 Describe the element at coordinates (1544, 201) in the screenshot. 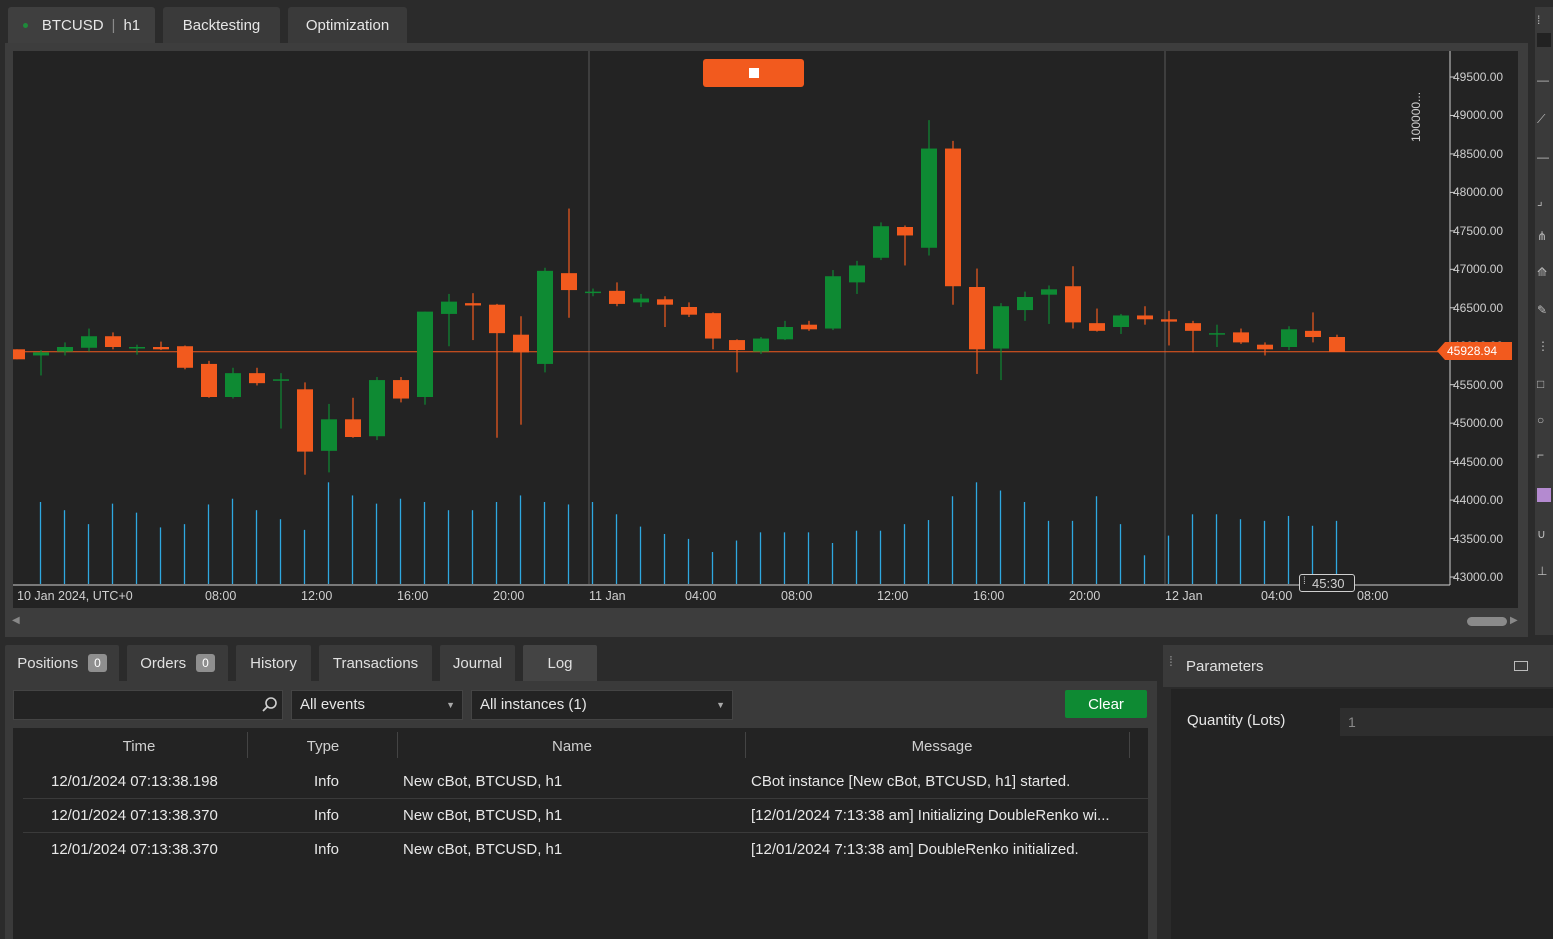

I see `channel-icon: ⌟` at that location.